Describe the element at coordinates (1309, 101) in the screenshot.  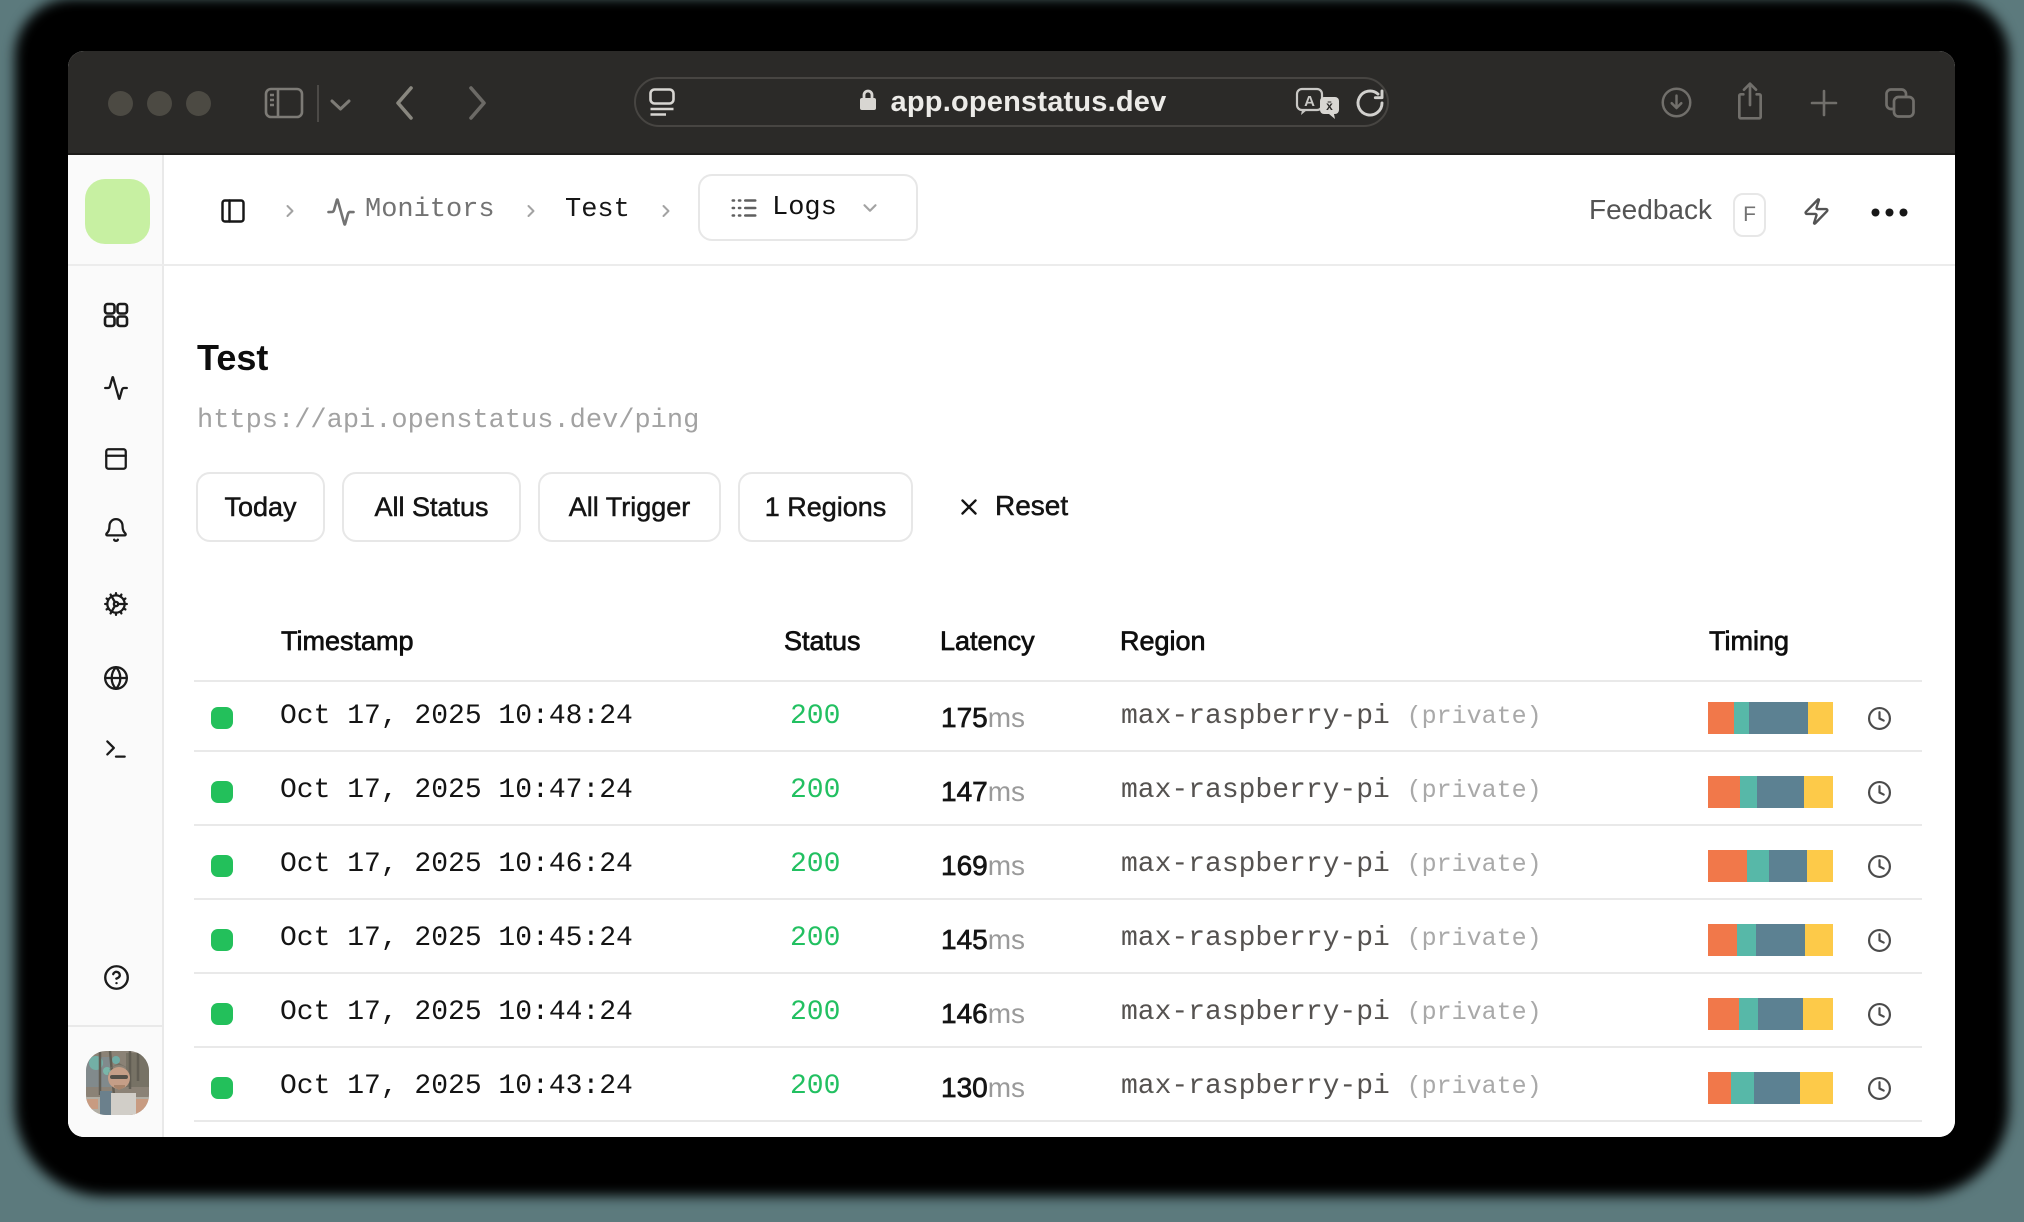
I see `svg-text: A` at that location.